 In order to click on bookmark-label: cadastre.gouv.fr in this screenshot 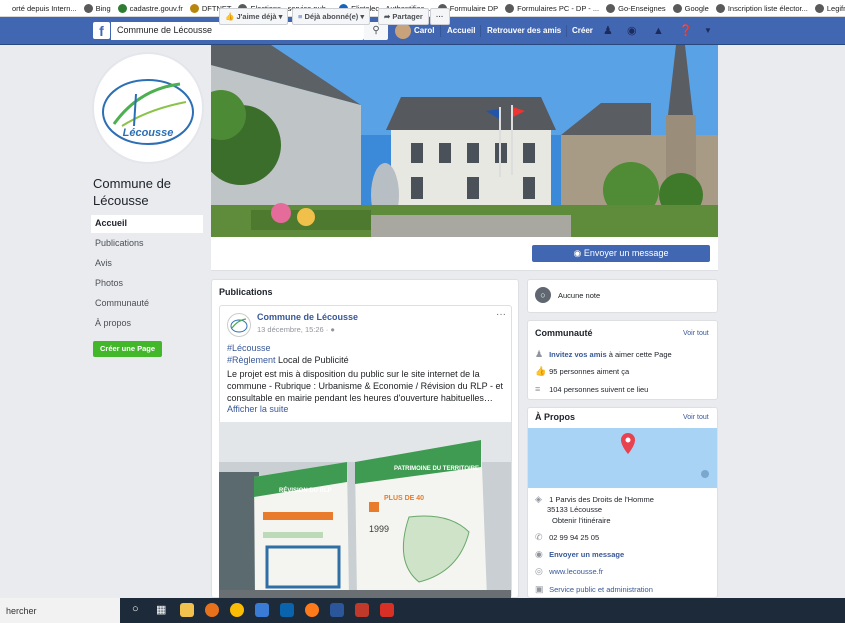, I will do `click(156, 8)`.